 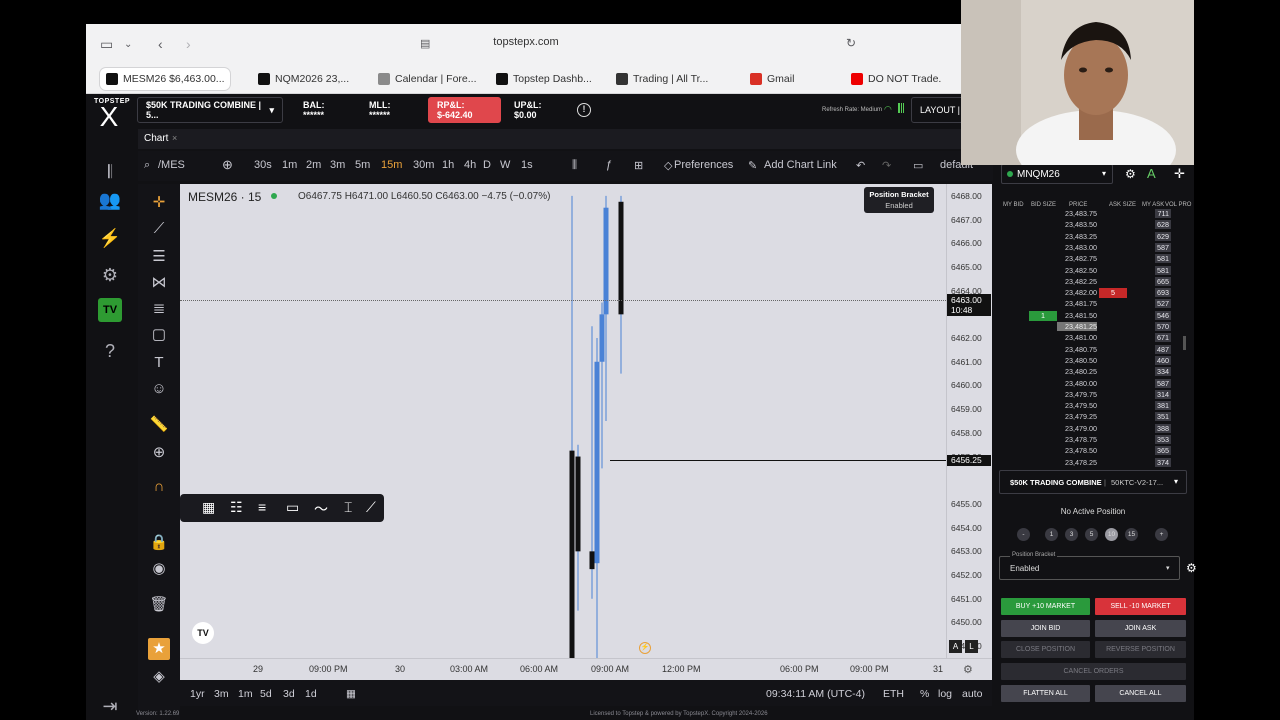 What do you see at coordinates (159, 453) in the screenshot?
I see `zoom-icon: ⊕` at bounding box center [159, 453].